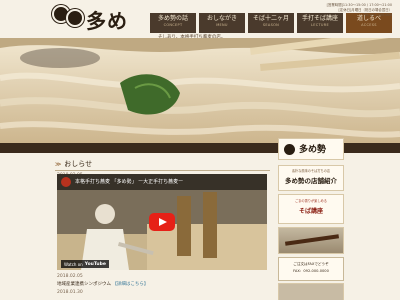 This screenshot has height=300, width=400. I want to click on news-item: 2018.01.30, so click(164, 292).